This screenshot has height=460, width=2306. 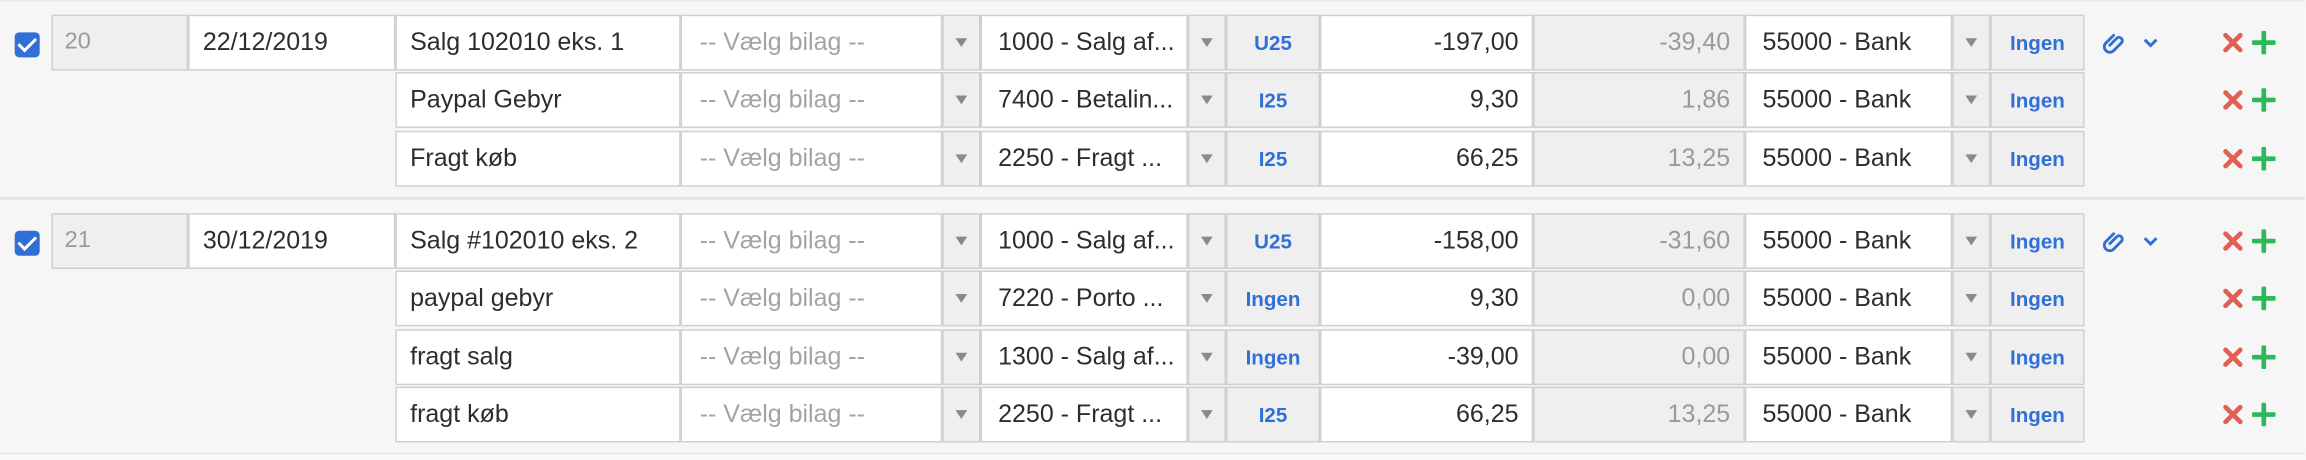 What do you see at coordinates (538, 42) in the screenshot?
I see `description-field: Salg 102010 eks. 1` at bounding box center [538, 42].